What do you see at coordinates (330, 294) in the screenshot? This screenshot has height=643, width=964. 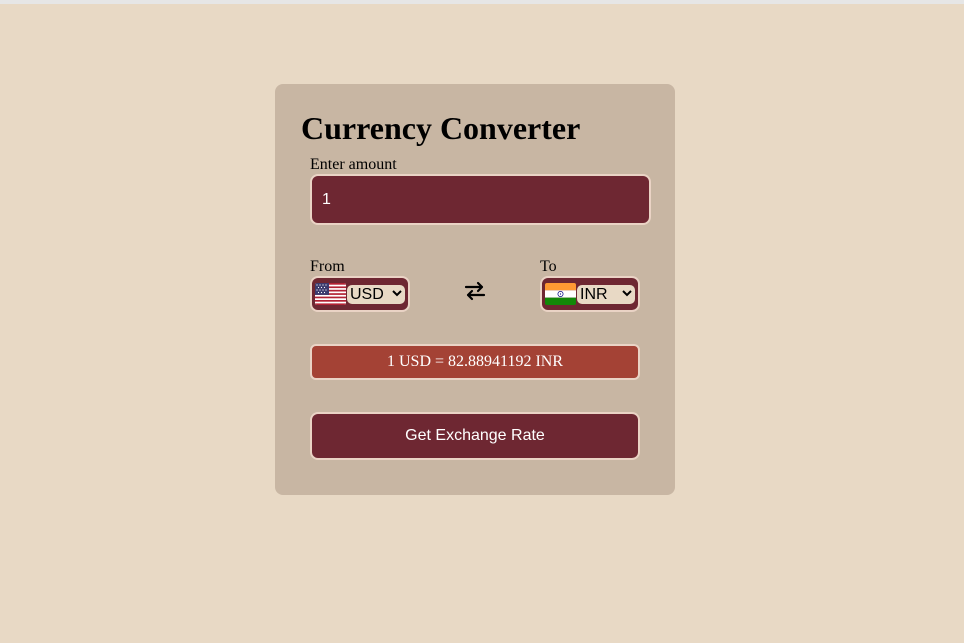 I see `us-flag-icon` at bounding box center [330, 294].